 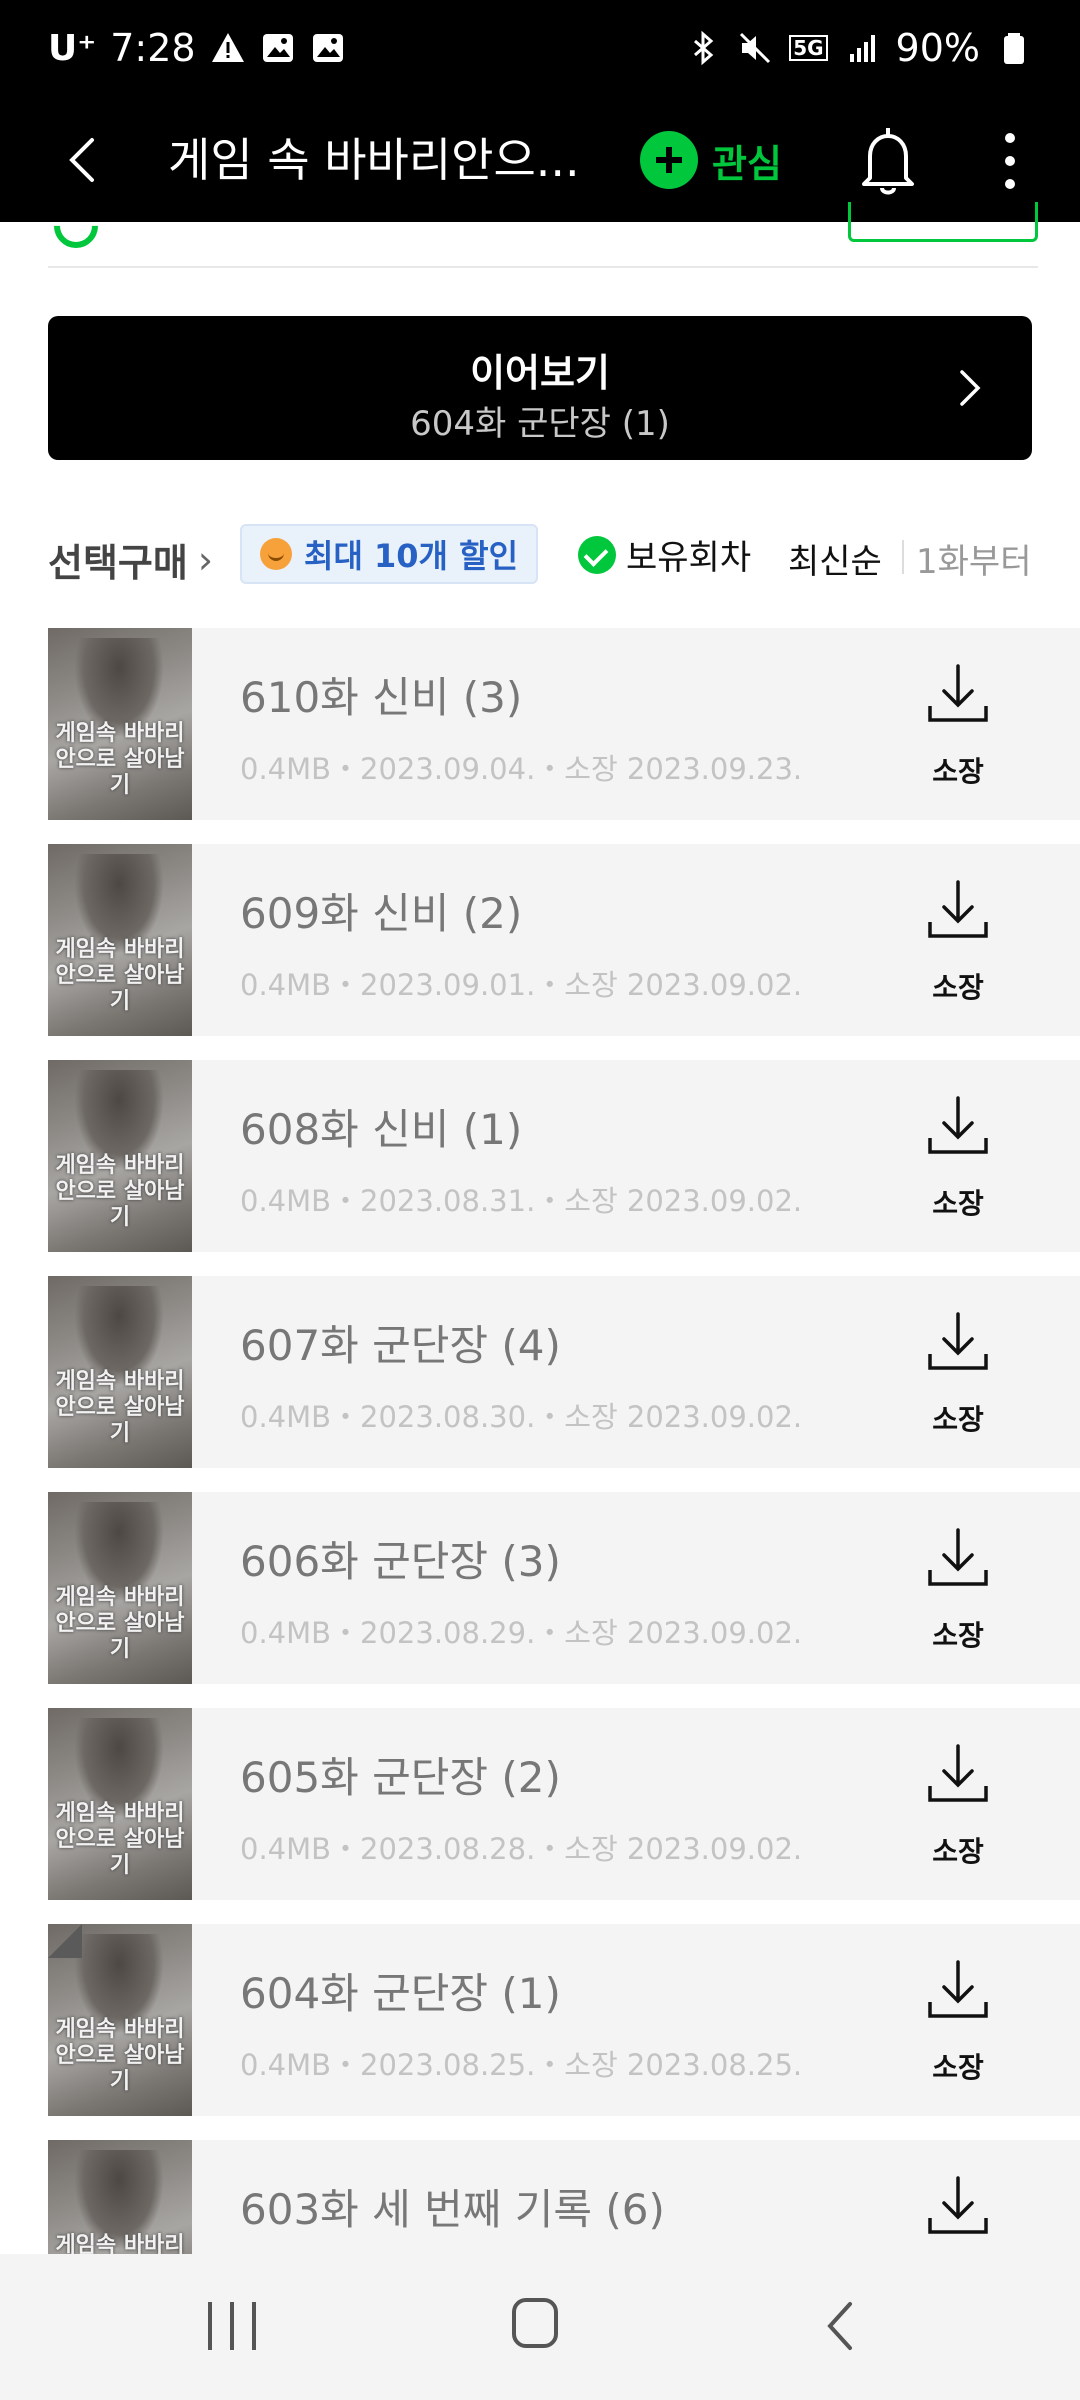 I want to click on episode-meta: 0.4MB・2023.08.28.・소장 2023.09.02., so click(x=521, y=1849).